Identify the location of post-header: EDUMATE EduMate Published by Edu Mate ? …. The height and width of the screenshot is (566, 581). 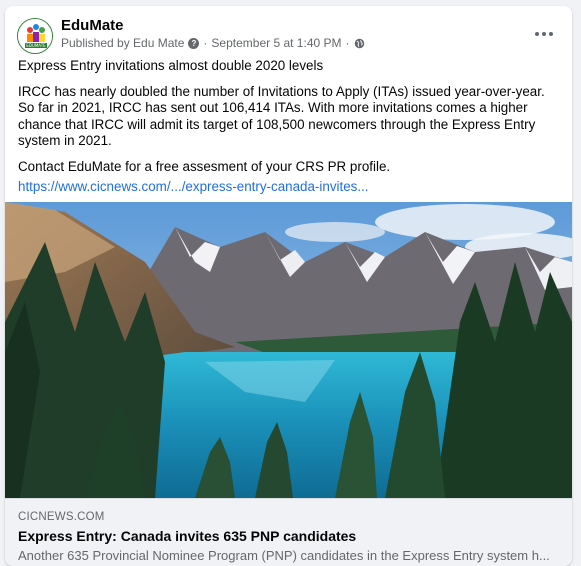
(288, 33).